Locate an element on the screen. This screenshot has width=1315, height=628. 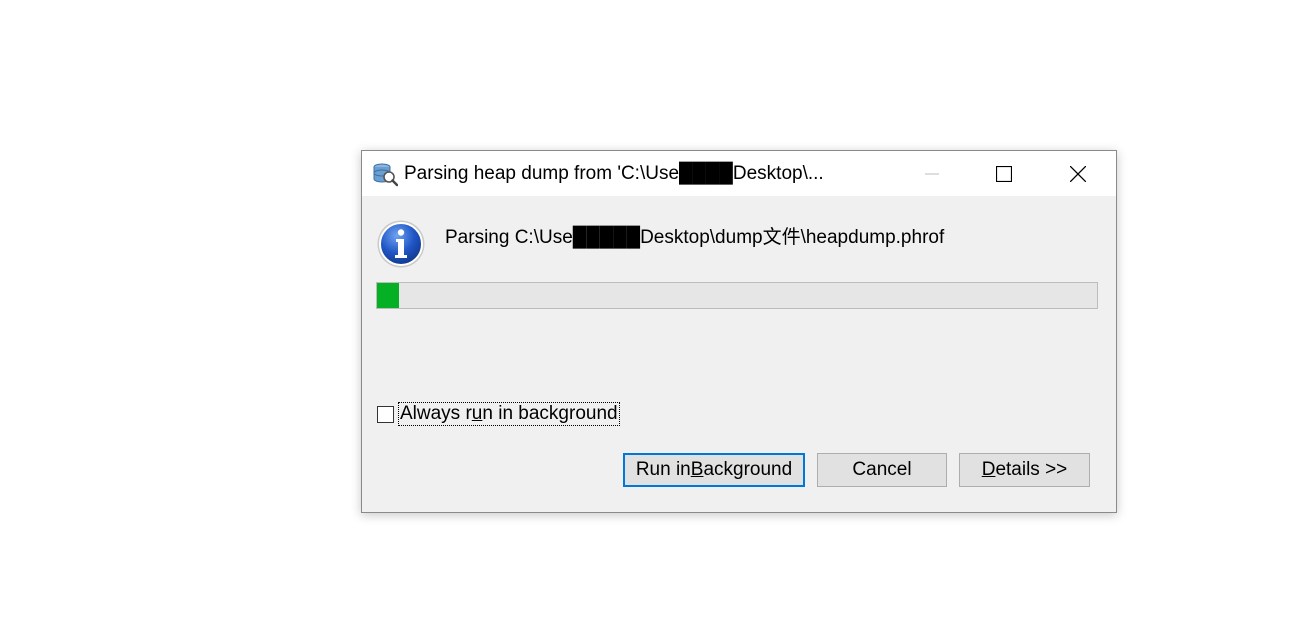
minimize-icon is located at coordinates (932, 173).